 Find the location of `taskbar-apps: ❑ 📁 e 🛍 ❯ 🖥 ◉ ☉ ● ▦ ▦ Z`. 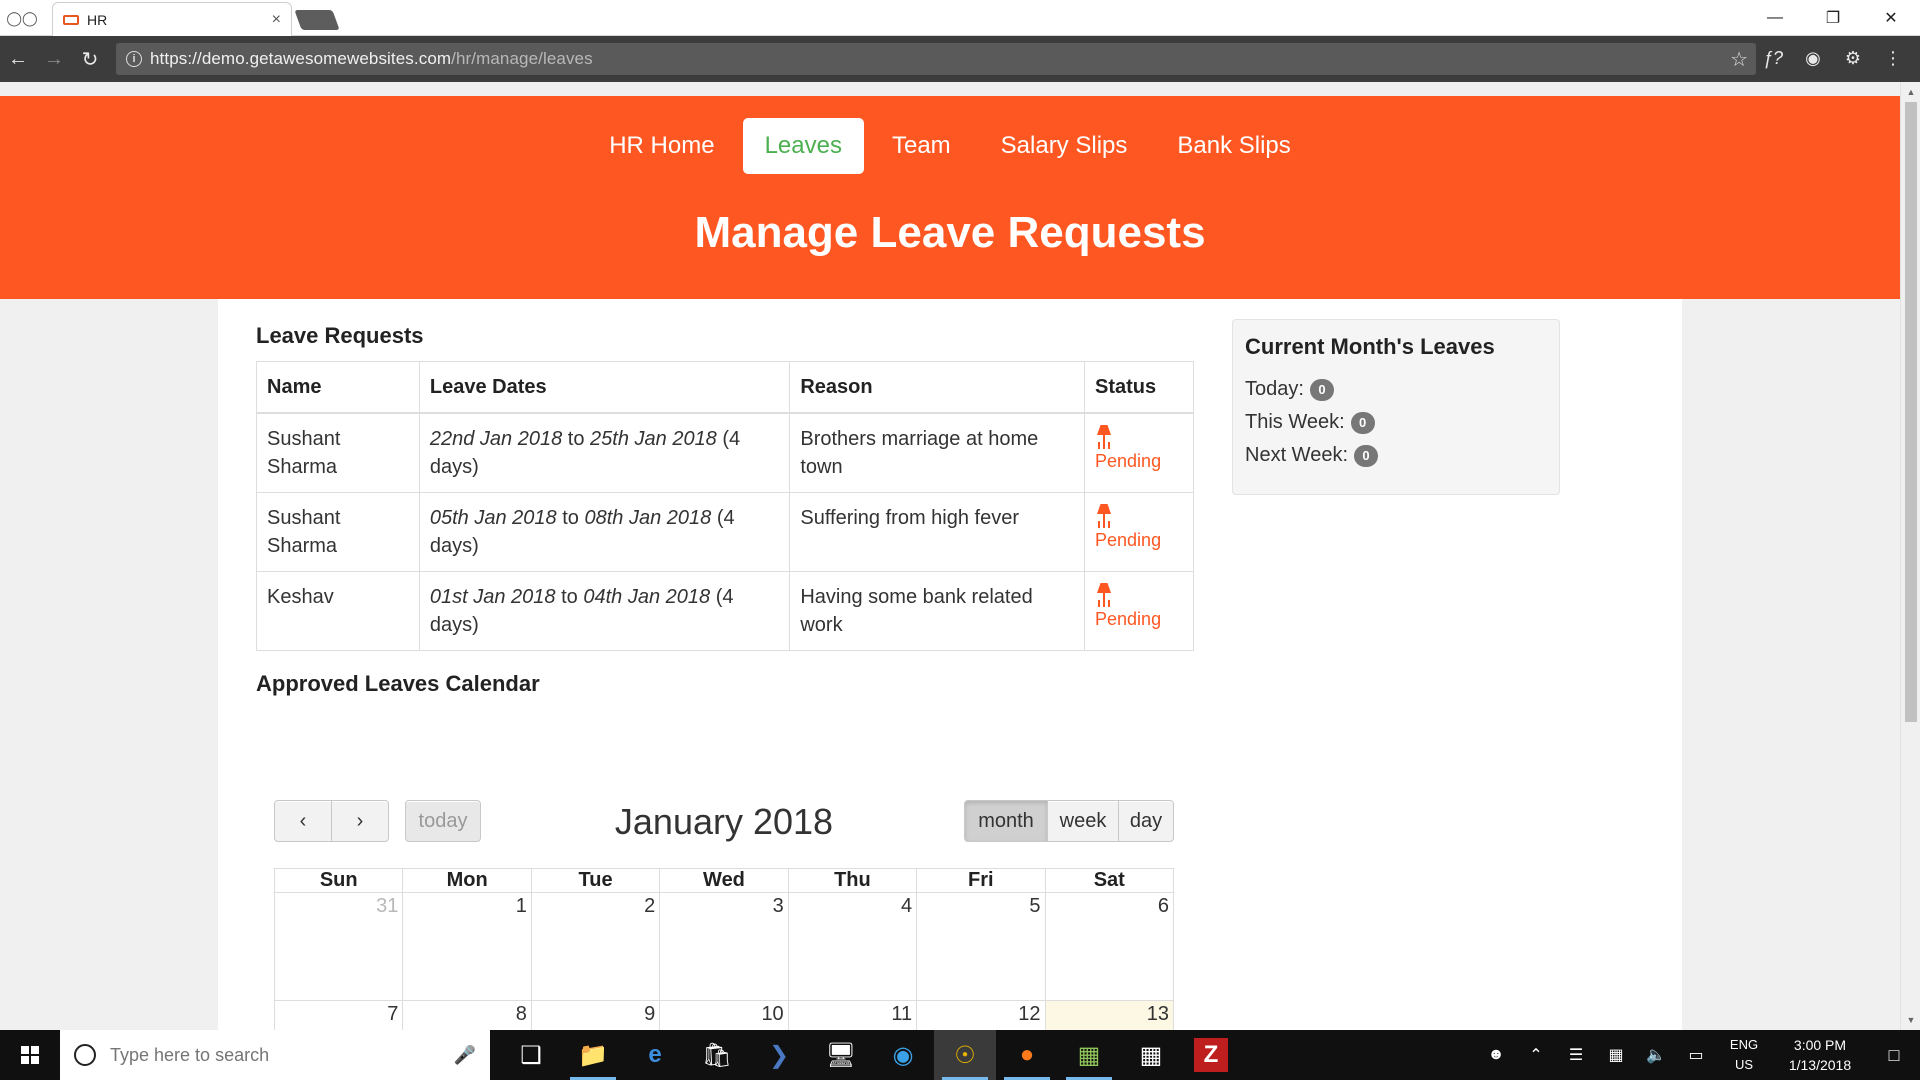

taskbar-apps: ❑ 📁 e 🛍 ❯ 🖥 ◉ ☉ ● ▦ ▦ Z is located at coordinates (870, 1055).